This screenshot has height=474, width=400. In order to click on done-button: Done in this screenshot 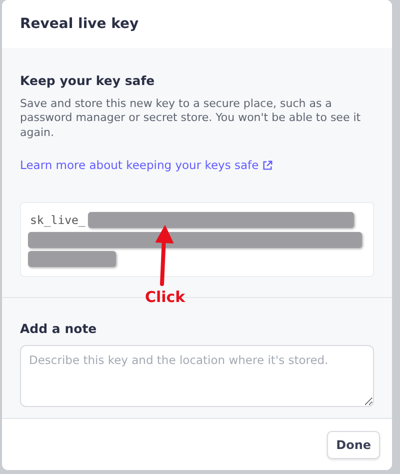, I will do `click(353, 444)`.